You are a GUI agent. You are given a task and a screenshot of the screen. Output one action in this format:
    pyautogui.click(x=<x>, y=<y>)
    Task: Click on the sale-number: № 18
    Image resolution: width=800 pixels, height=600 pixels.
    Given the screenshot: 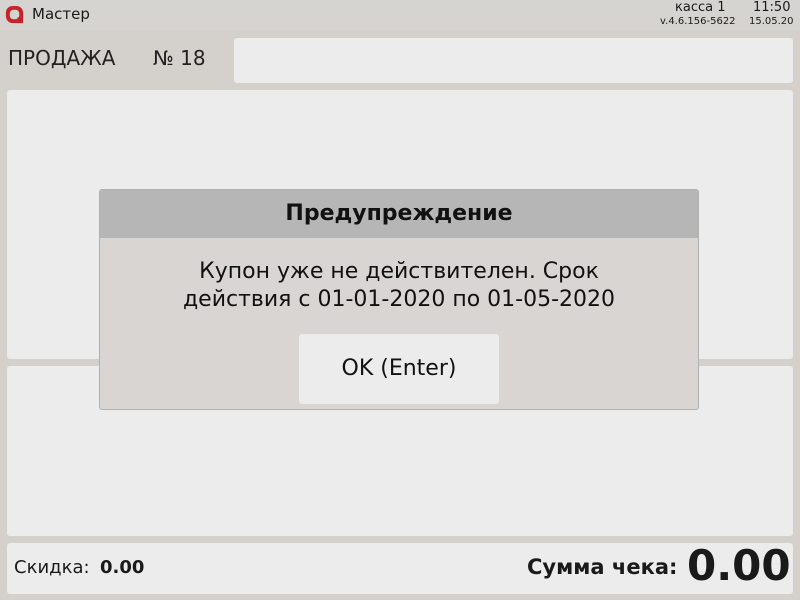 What is the action you would take?
    pyautogui.click(x=179, y=58)
    